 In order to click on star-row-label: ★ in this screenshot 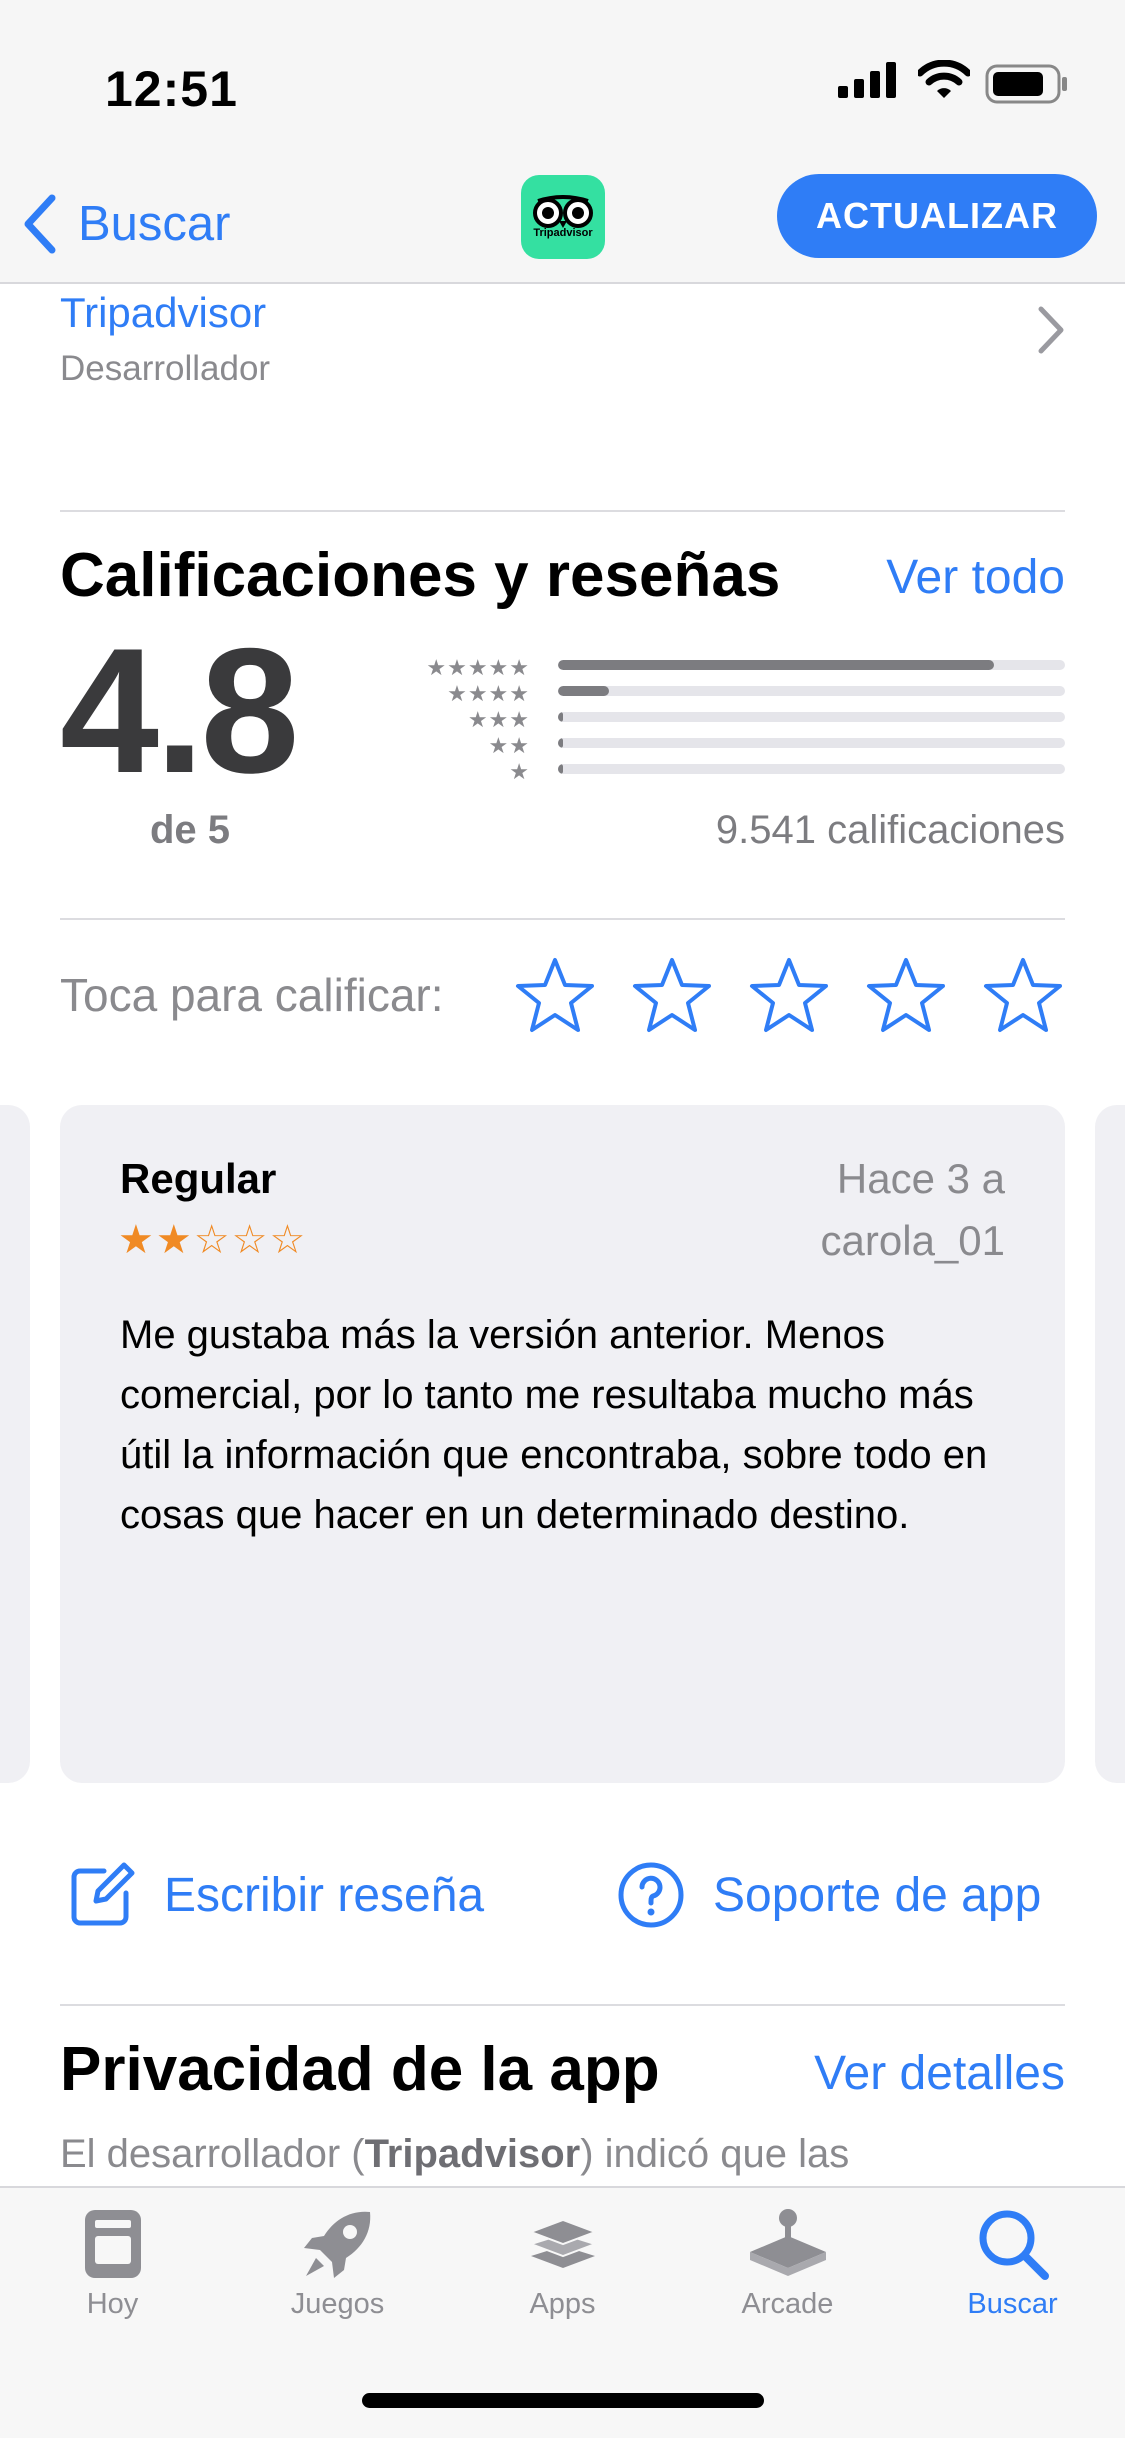, I will do `click(519, 771)`.